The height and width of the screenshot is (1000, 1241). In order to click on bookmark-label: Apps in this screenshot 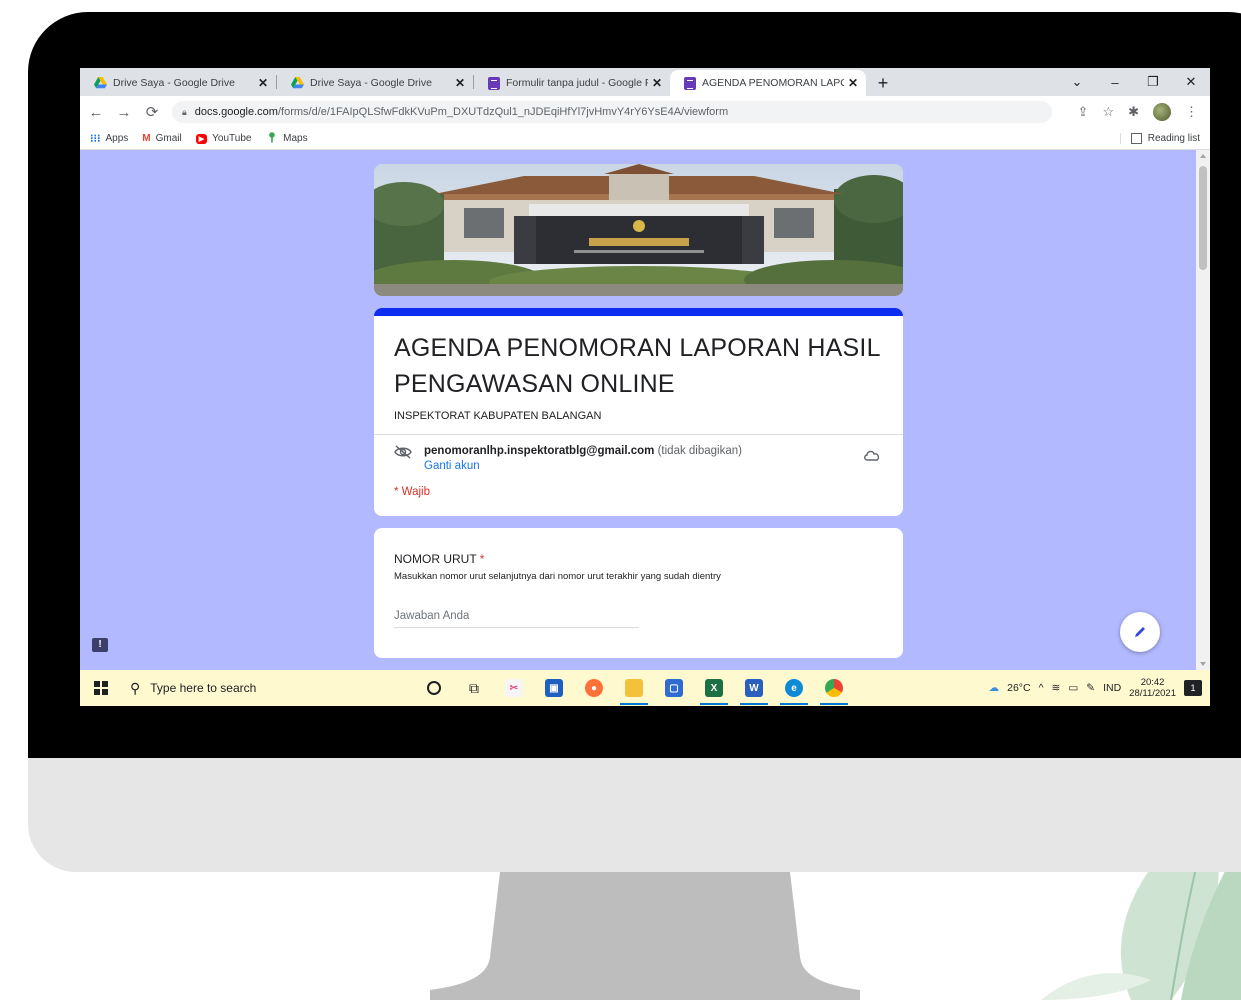, I will do `click(117, 138)`.